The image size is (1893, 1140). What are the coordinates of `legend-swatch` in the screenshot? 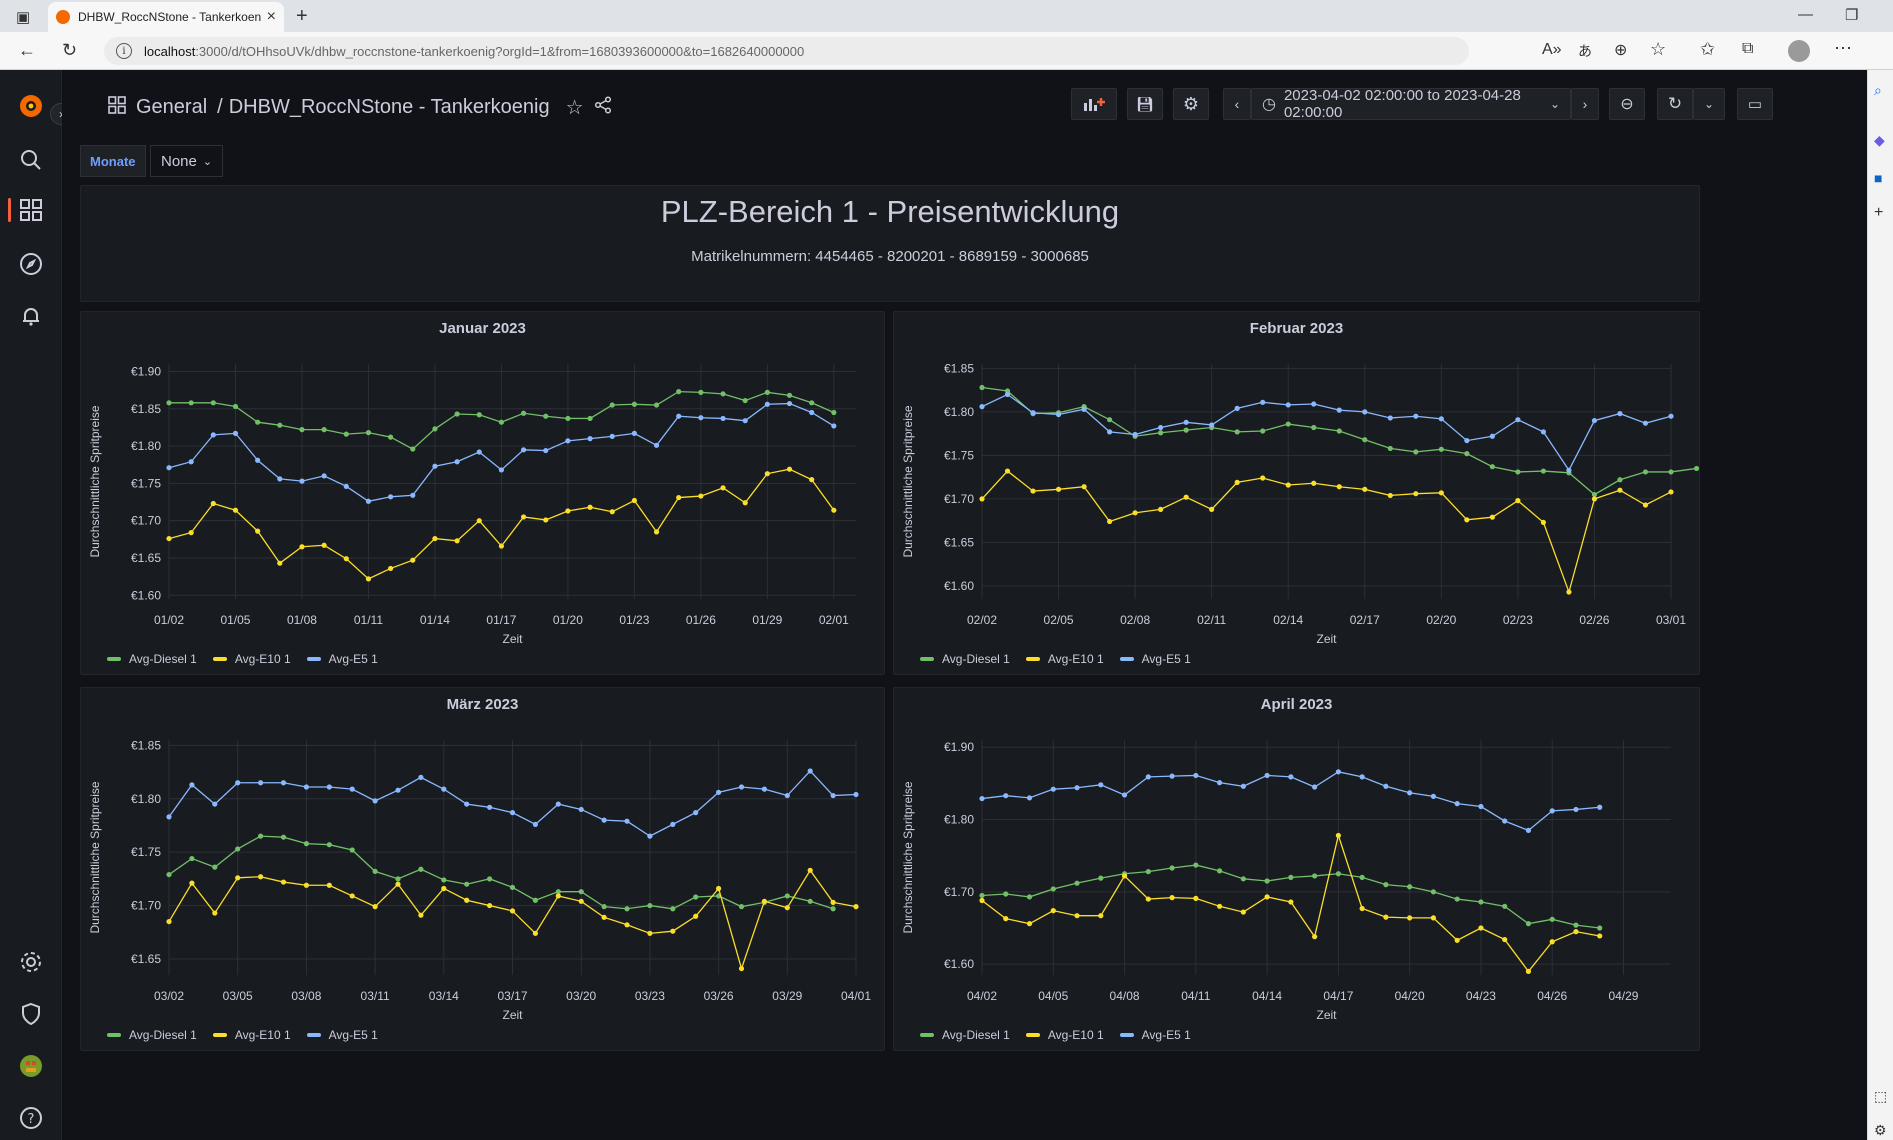 It's located at (313, 659).